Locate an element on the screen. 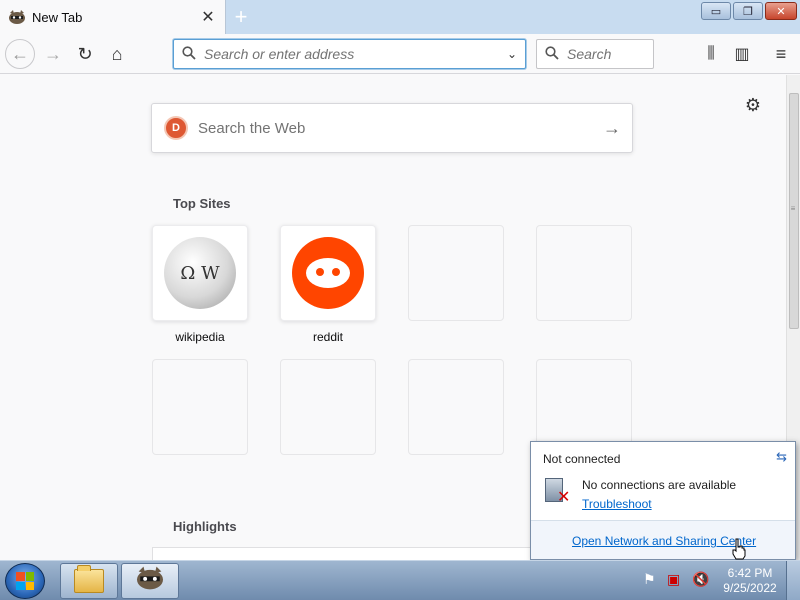 Image resolution: width=800 pixels, height=600 pixels. clock-time: 6:42 PM is located at coordinates (750, 573).